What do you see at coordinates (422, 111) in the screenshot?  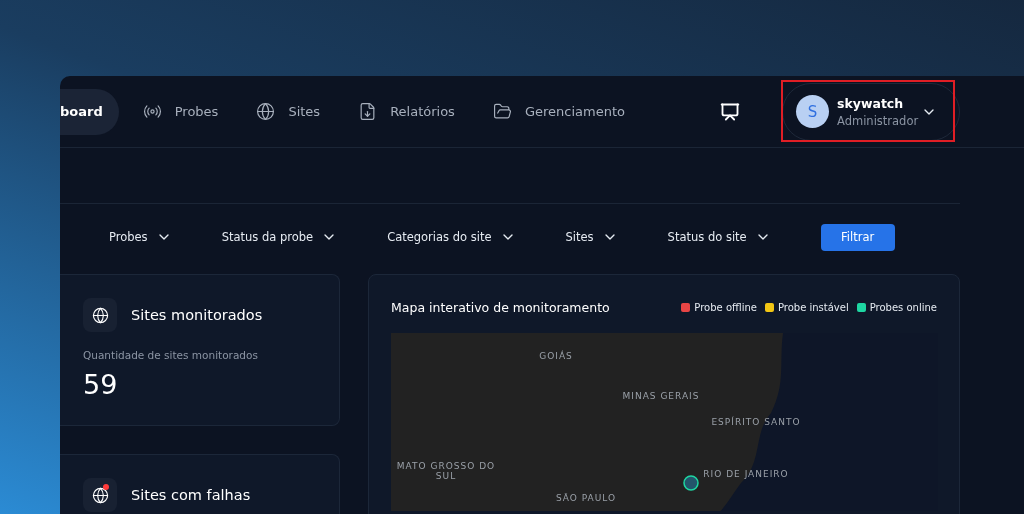 I see `nav-tab: Relatórios` at bounding box center [422, 111].